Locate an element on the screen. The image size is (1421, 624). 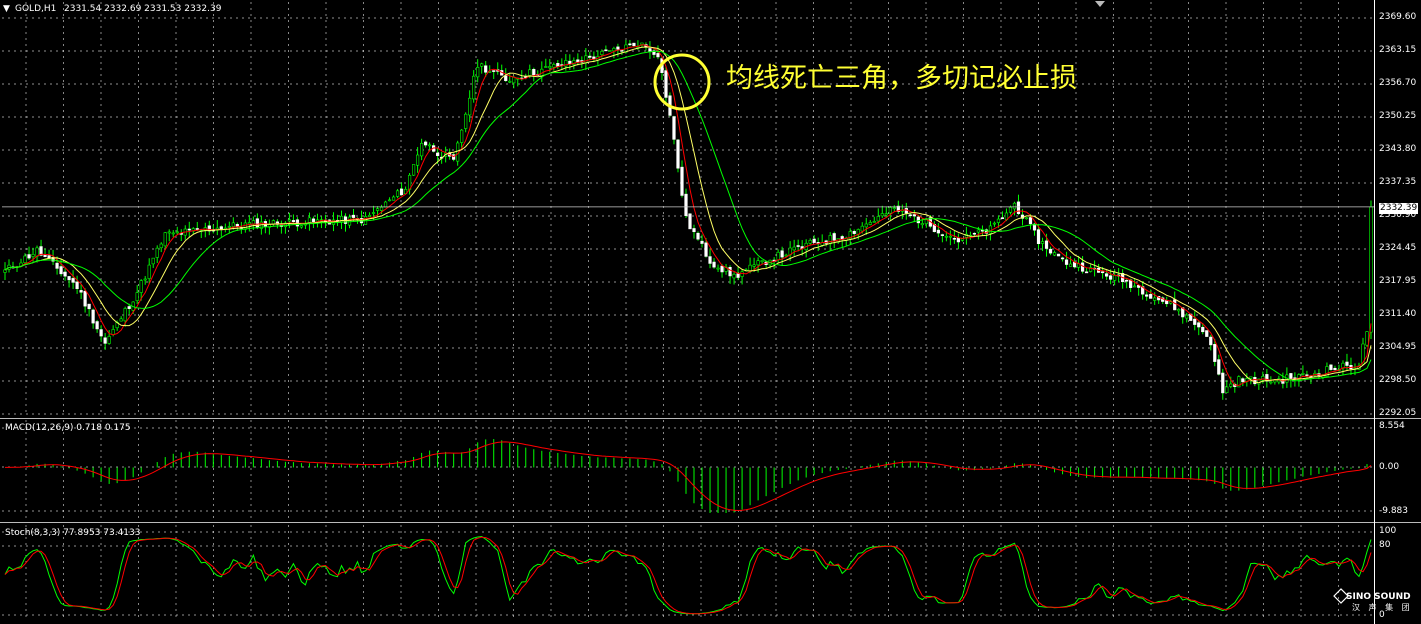
price-tick: 2304.95 is located at coordinates (1398, 347).